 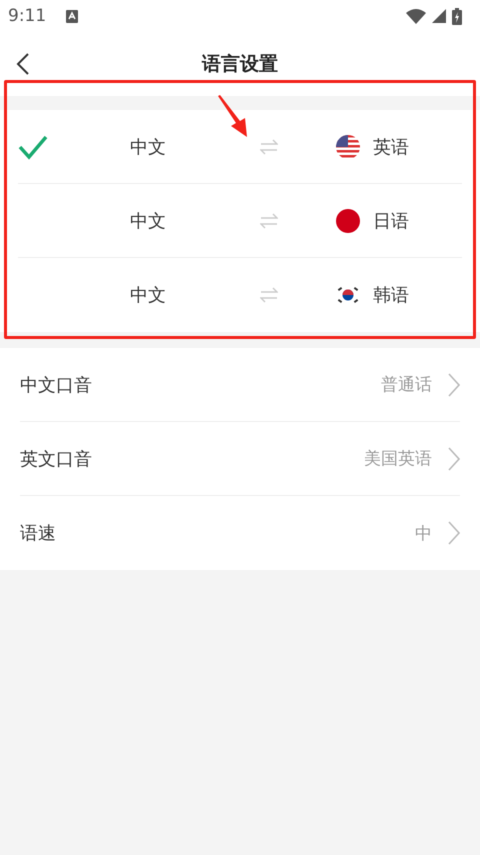 I want to click on status-time: 9:11, so click(x=27, y=16).